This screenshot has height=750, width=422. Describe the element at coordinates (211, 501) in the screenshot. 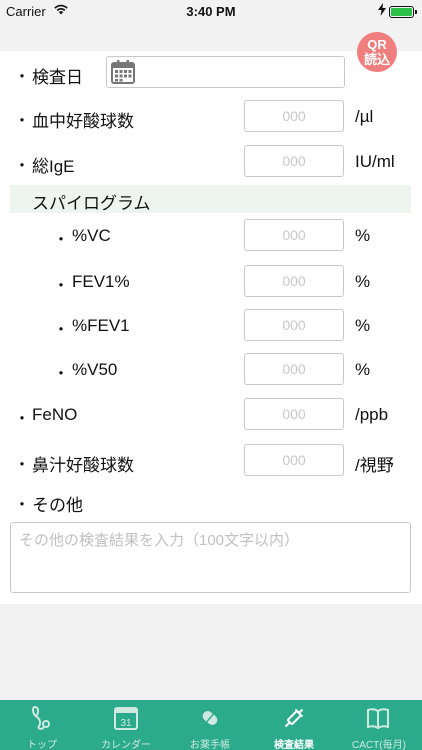

I see `other-row: ・ その他` at that location.